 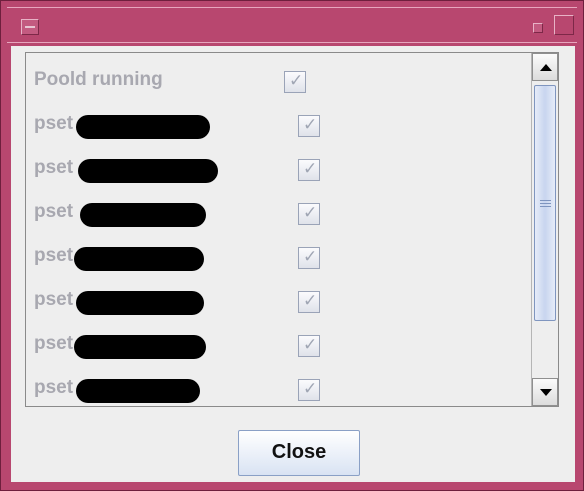 What do you see at coordinates (279, 81) in the screenshot?
I see `list-item: Poold running` at bounding box center [279, 81].